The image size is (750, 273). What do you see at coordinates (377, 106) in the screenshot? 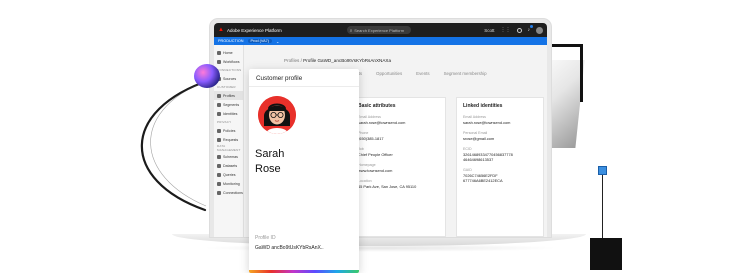
I see `basic-attributes-title: Basic attributes` at bounding box center [377, 106].